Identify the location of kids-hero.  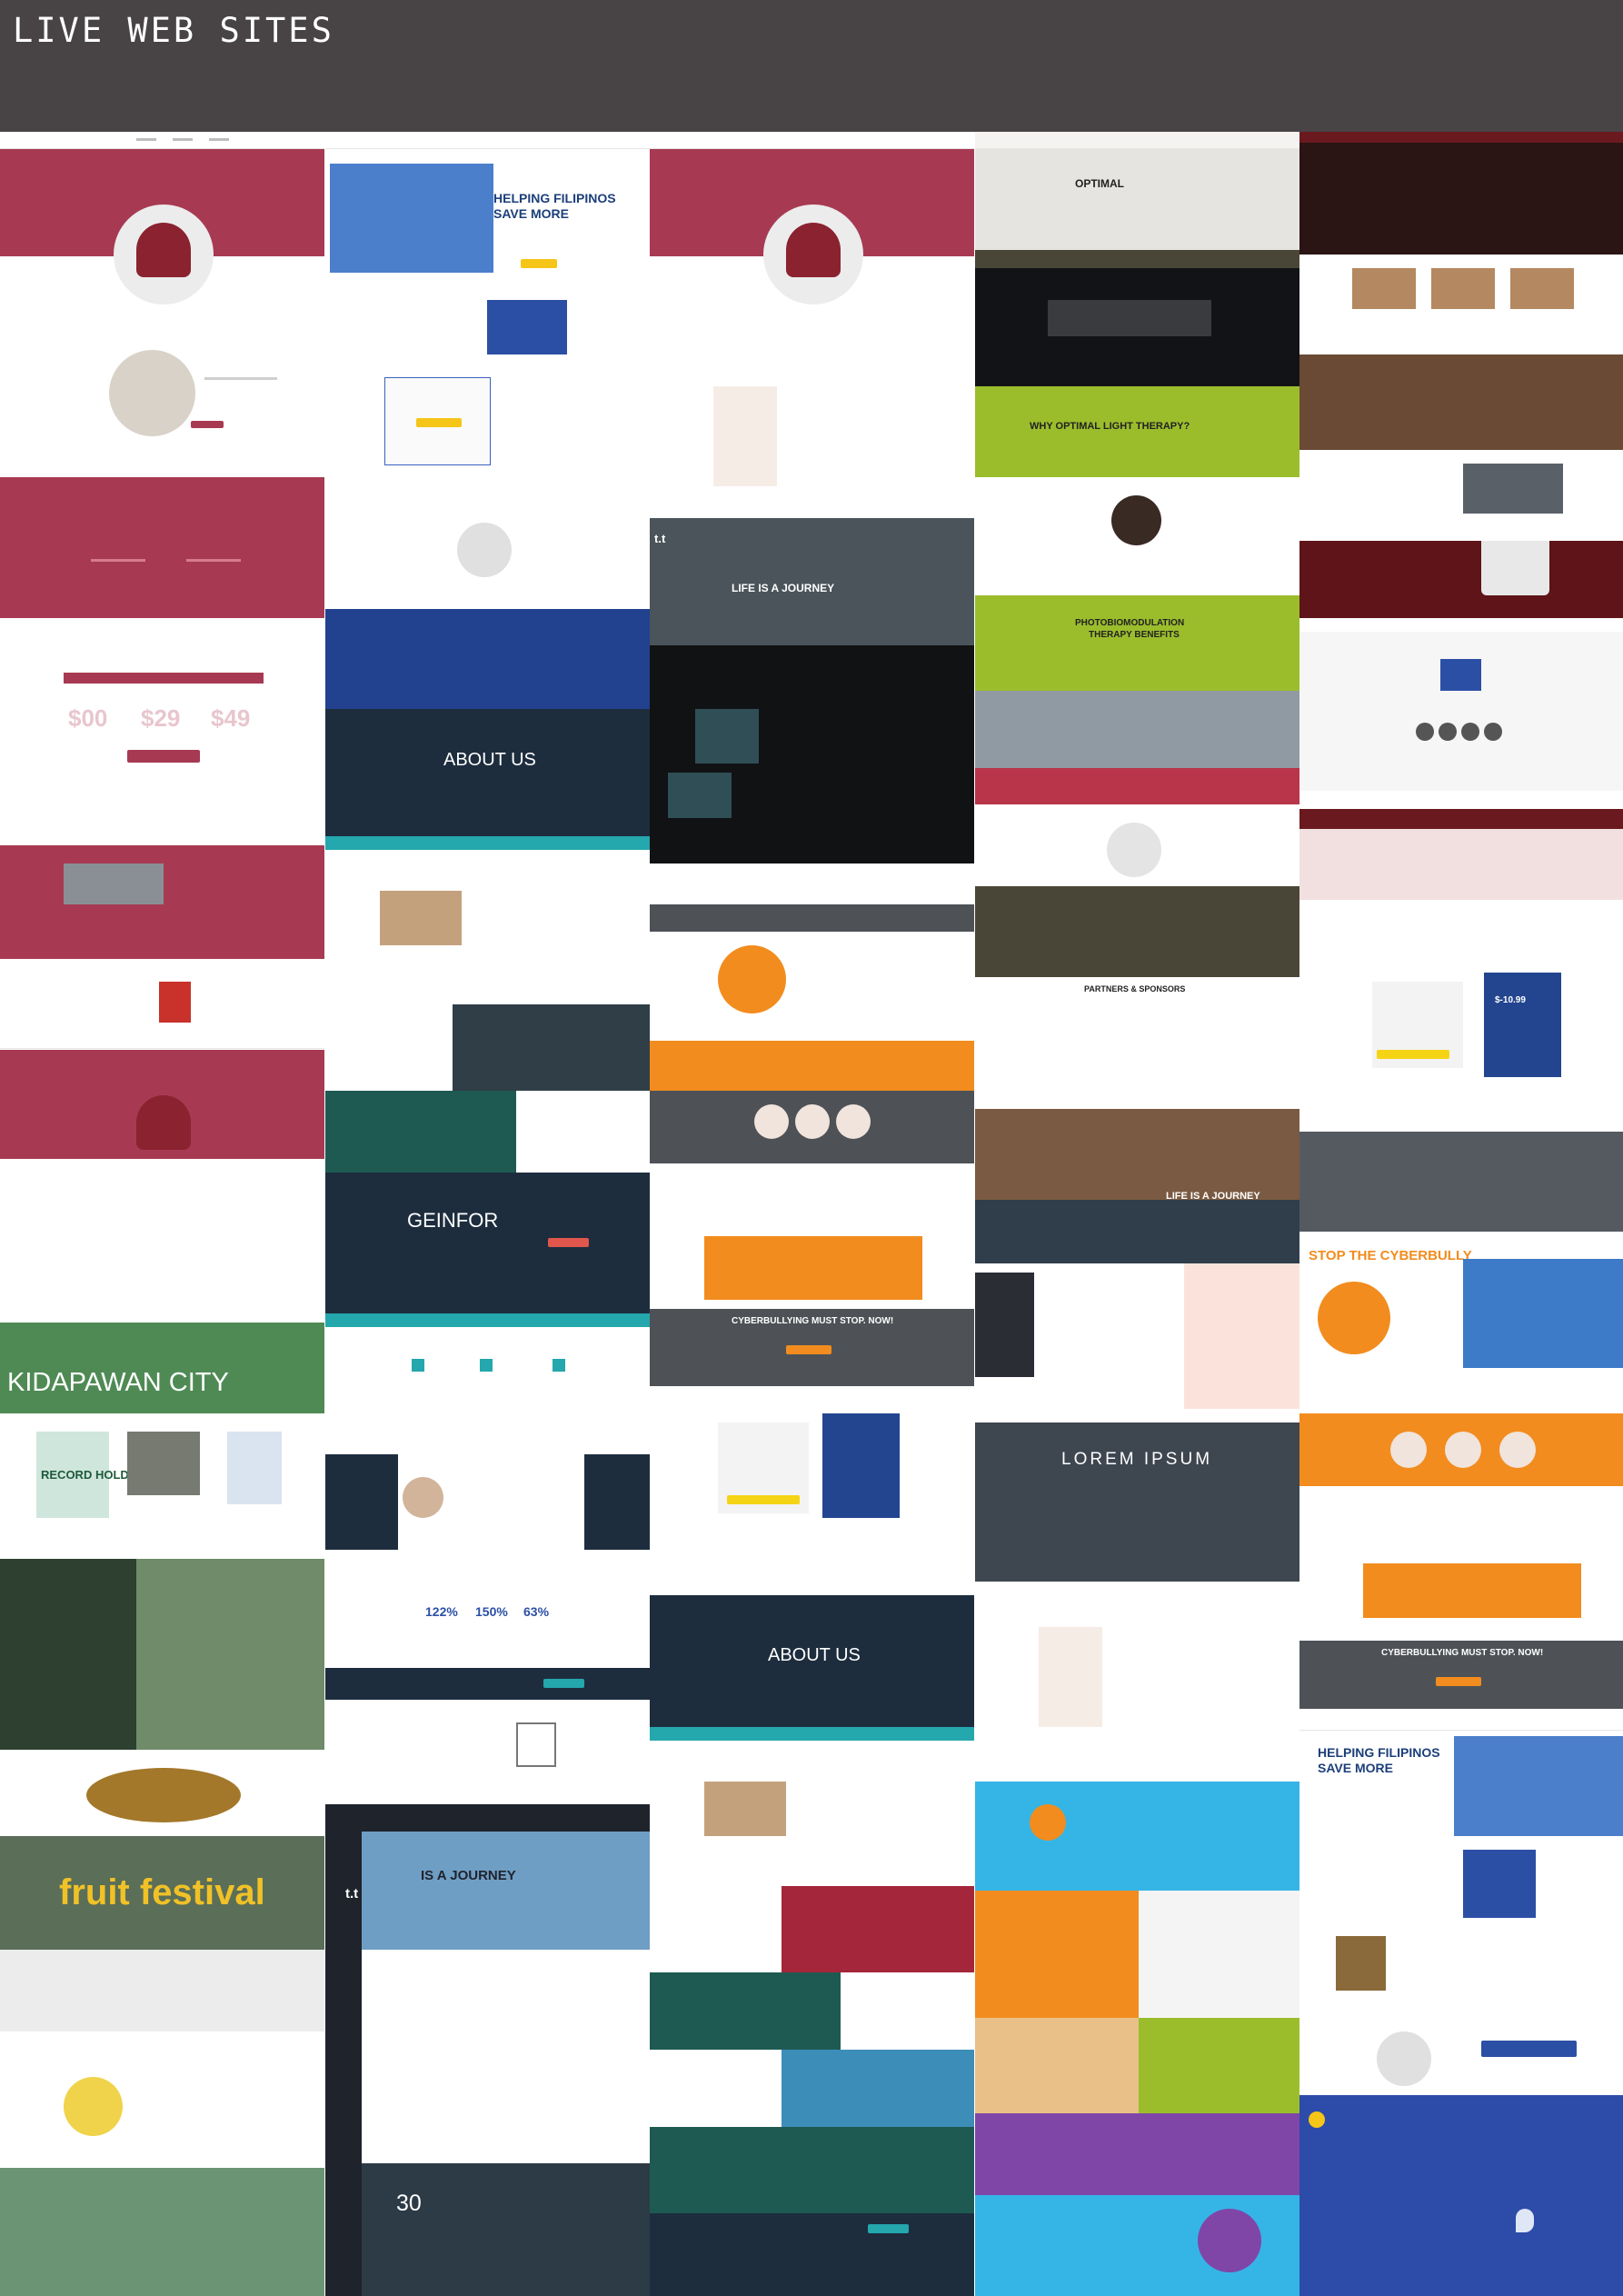
(1137, 1954).